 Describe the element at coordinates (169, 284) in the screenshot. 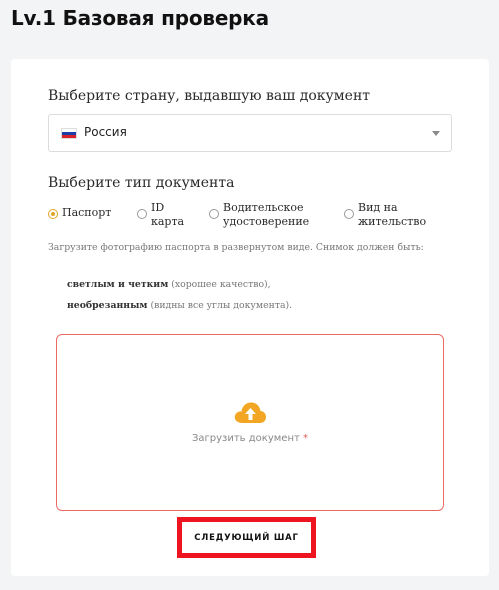

I see `requirement-item: светлым и четким (хорошее качество),` at that location.